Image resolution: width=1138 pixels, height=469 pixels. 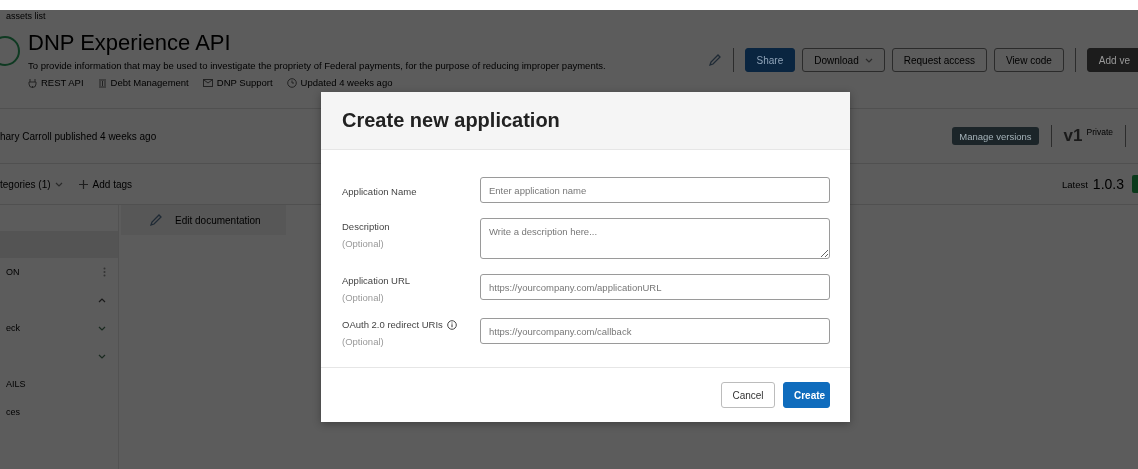 I want to click on field-label: Application URL, so click(x=376, y=280).